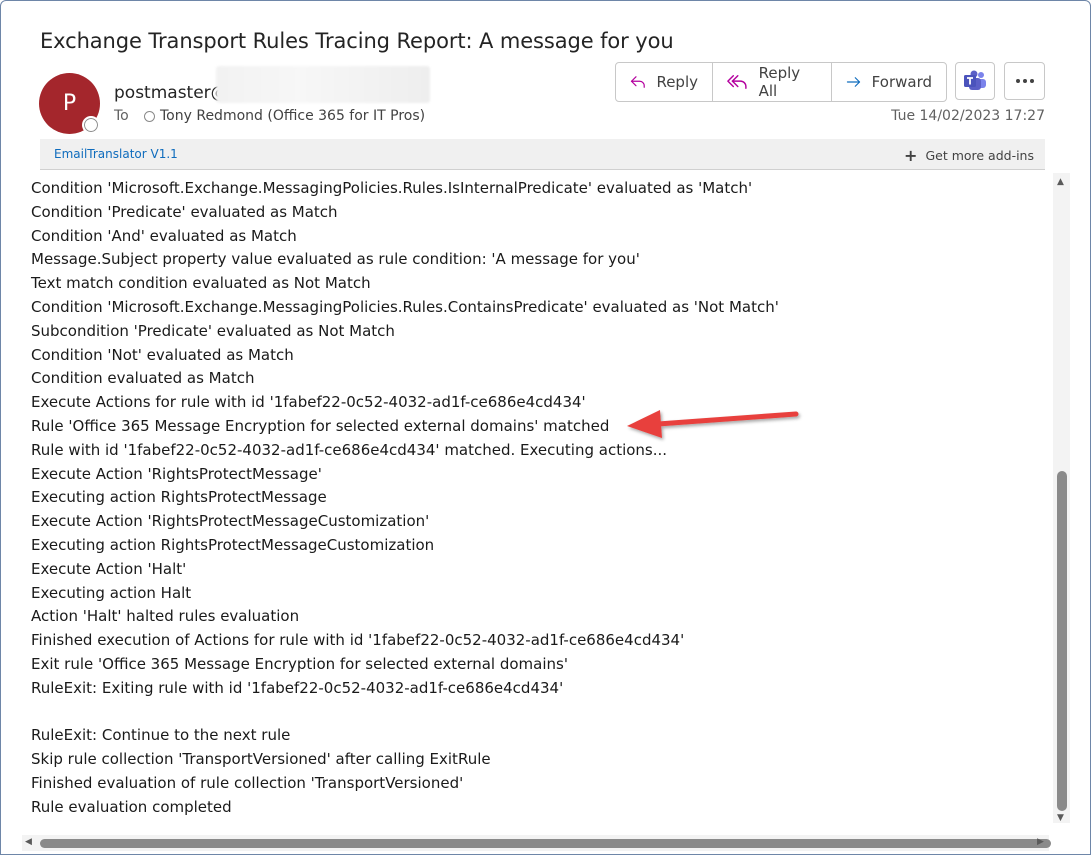 This screenshot has height=855, width=1091. What do you see at coordinates (165, 616) in the screenshot?
I see `body-line: Action 'Halt' halted rules evaluation` at bounding box center [165, 616].